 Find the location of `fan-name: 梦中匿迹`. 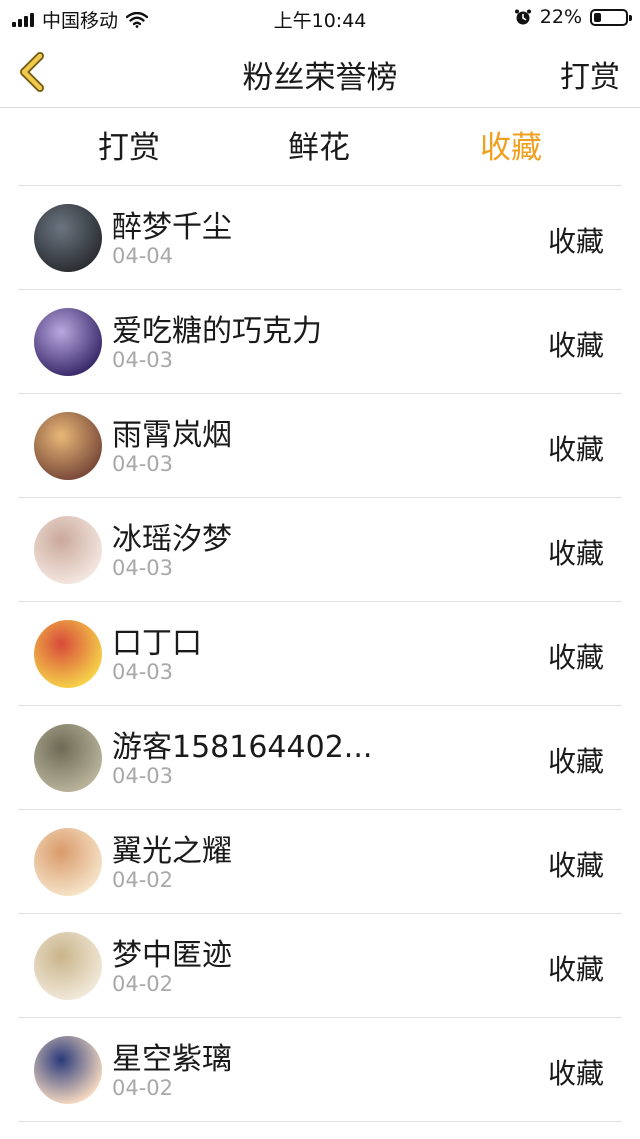

fan-name: 梦中匿迹 is located at coordinates (172, 955).